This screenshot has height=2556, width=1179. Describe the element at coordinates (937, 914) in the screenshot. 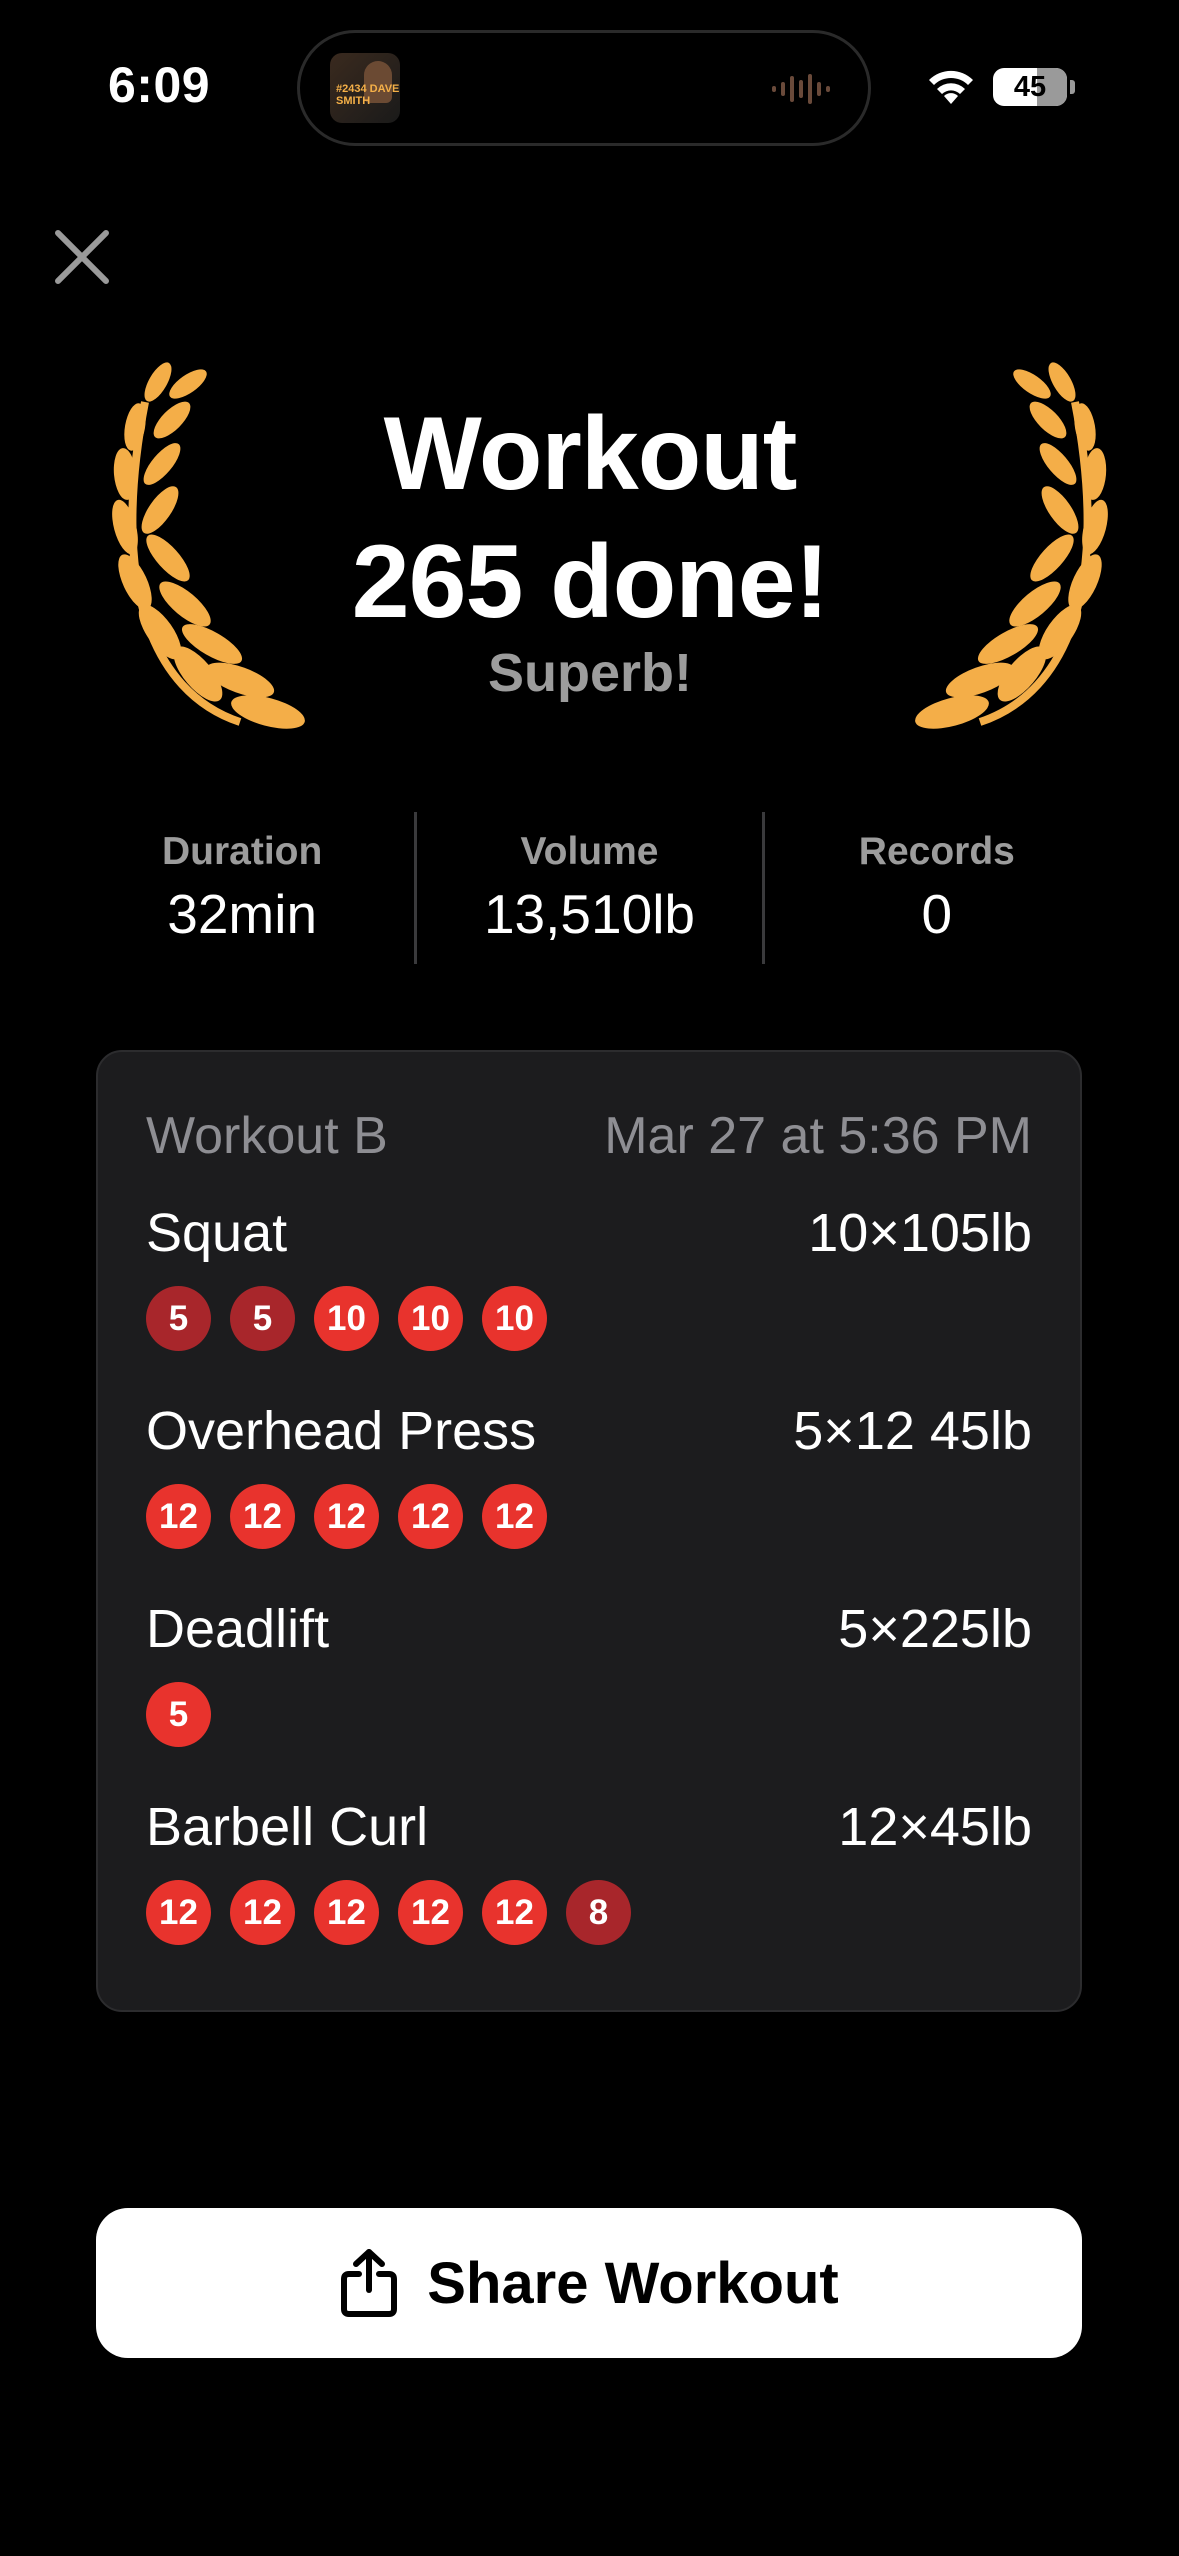

I see `stat-value: 0` at that location.